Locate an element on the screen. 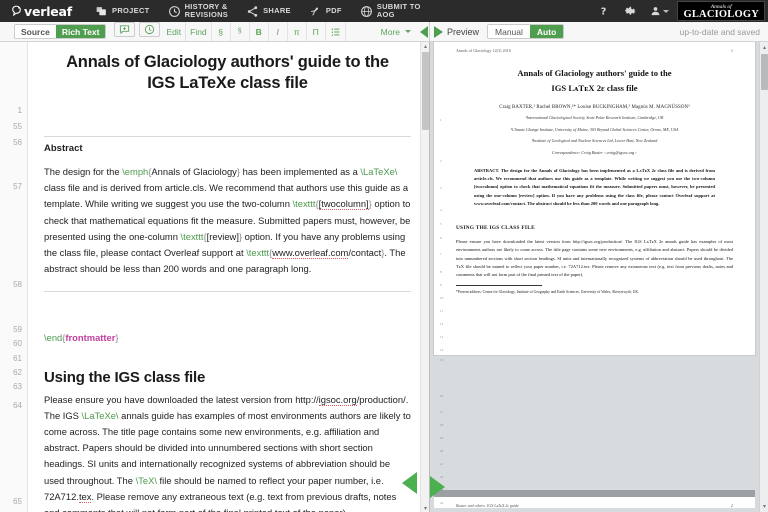 This screenshot has width=768, height=512. toolbar-math-inline: π is located at coordinates (297, 31).